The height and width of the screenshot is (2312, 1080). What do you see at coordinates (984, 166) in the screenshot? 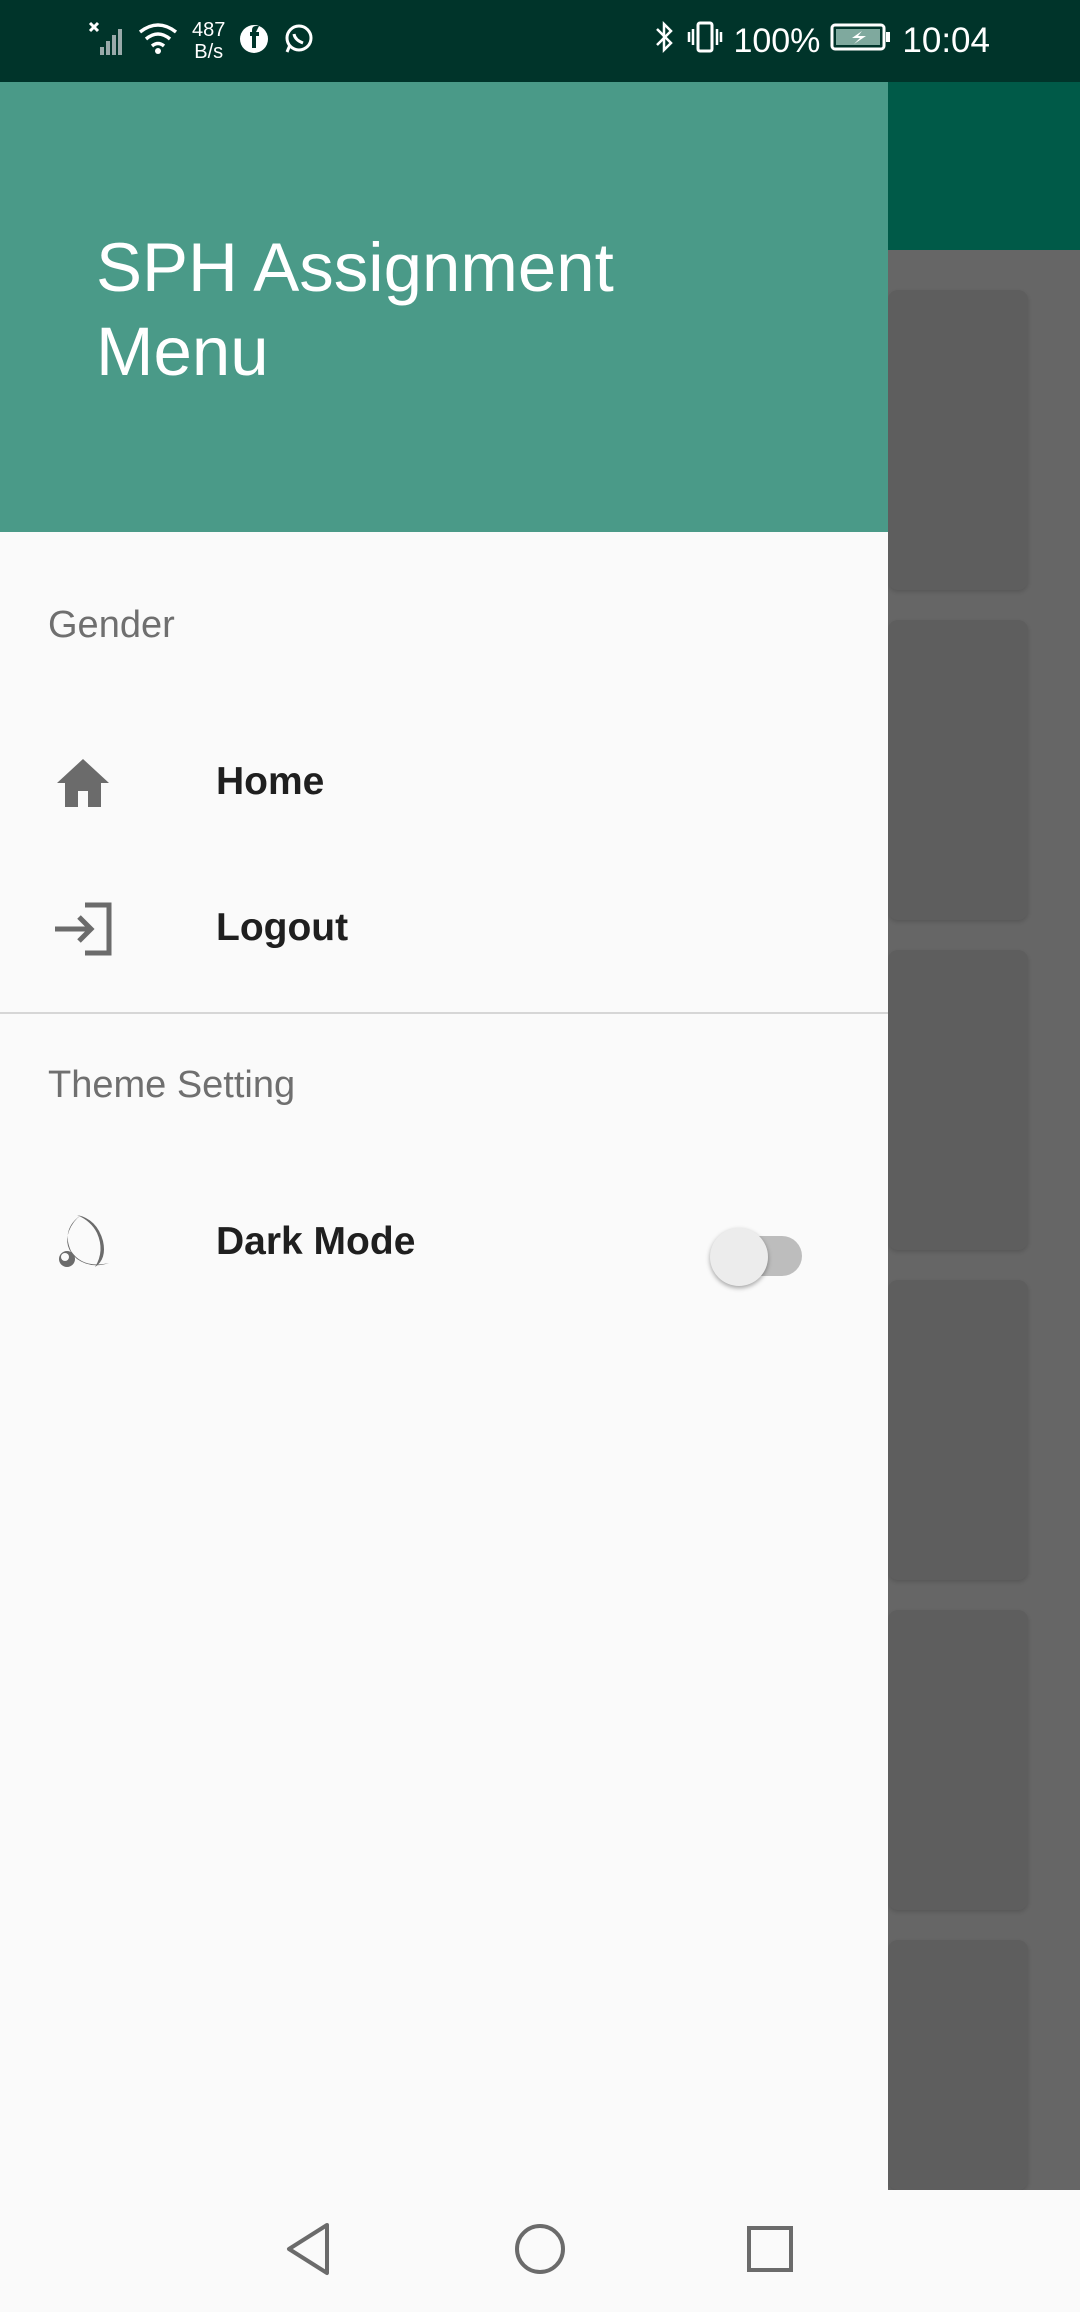
I see `background-app-bar` at bounding box center [984, 166].